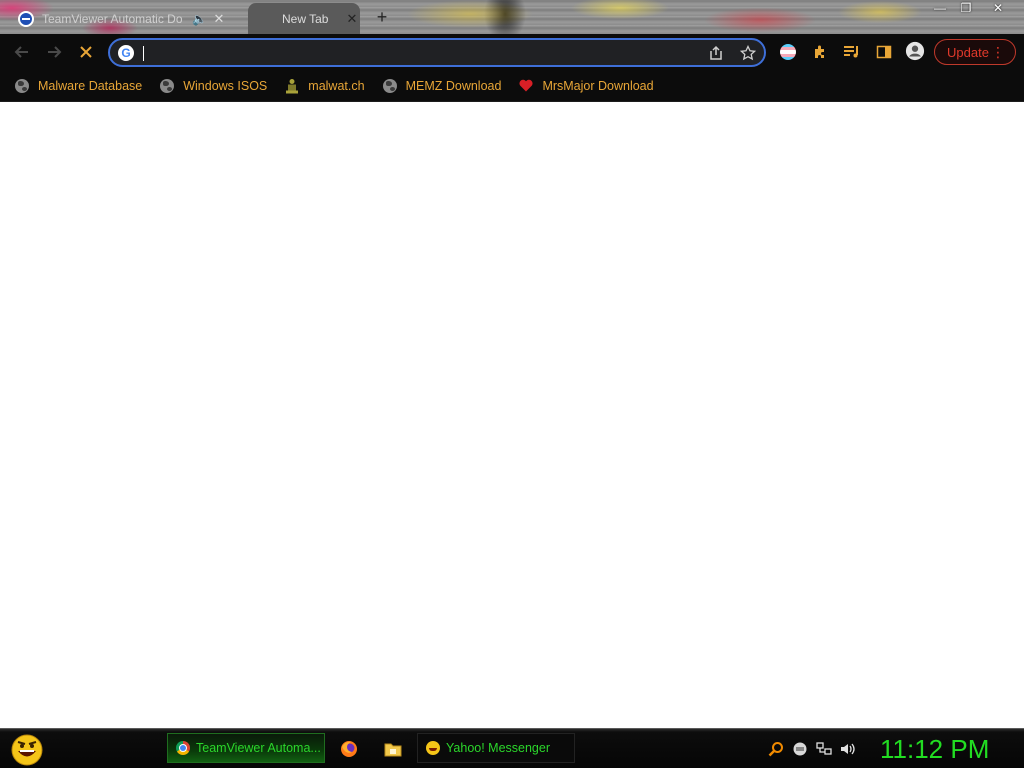 The image size is (1024, 768). What do you see at coordinates (852, 52) in the screenshot?
I see `media-queue-icon` at bounding box center [852, 52].